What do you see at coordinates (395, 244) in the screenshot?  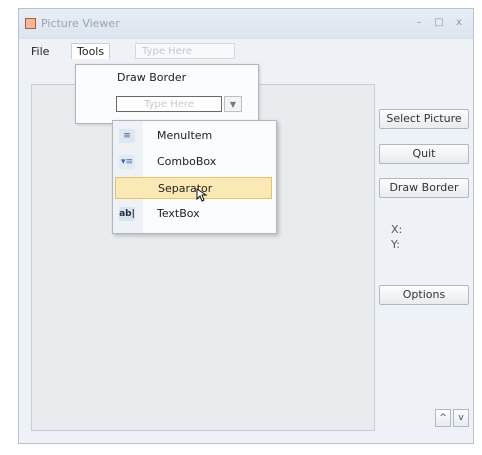 I see `y-coordinate-label: Y:` at bounding box center [395, 244].